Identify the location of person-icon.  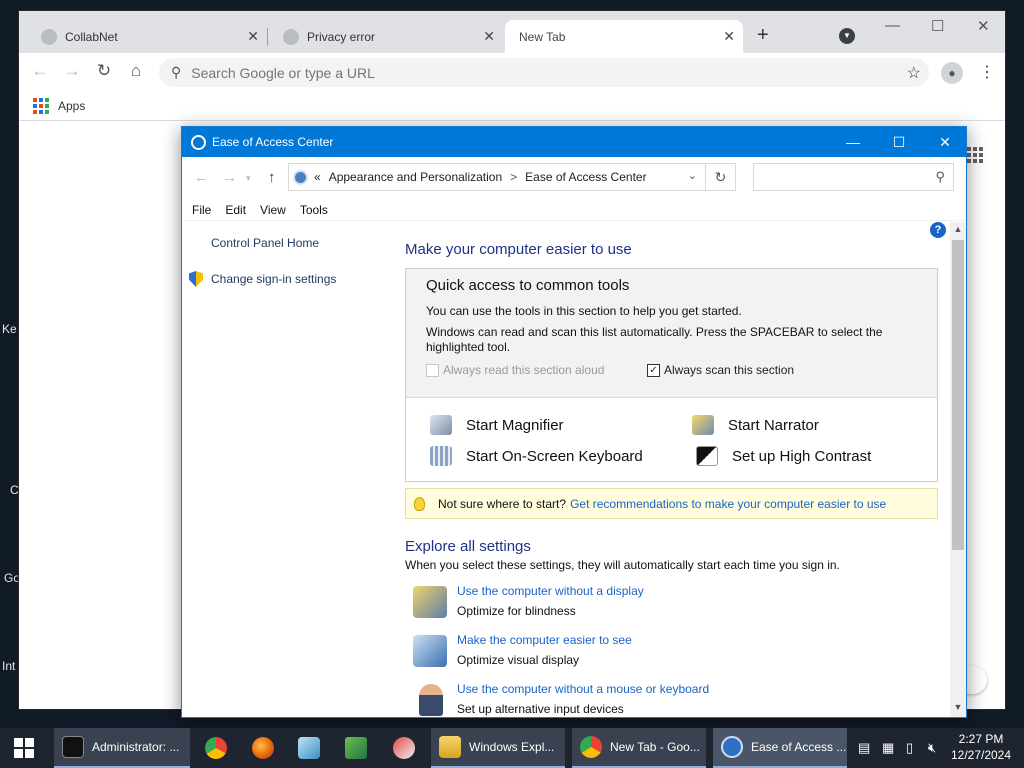
(431, 700).